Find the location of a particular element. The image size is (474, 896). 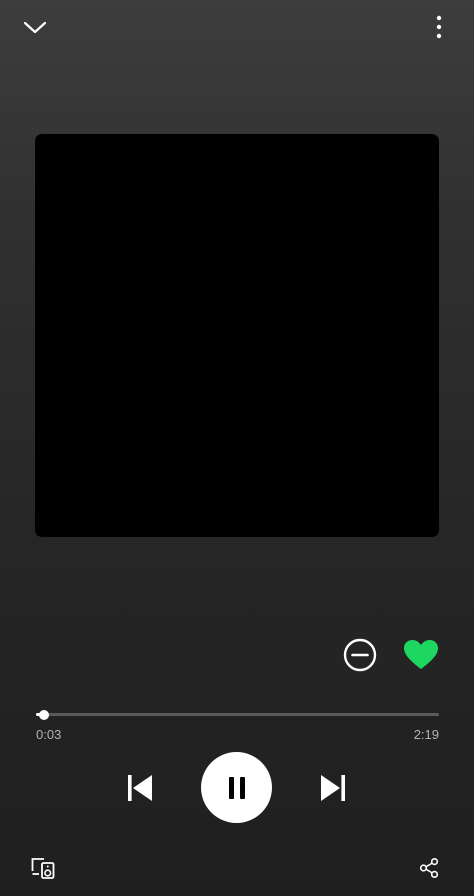

minus-circle-icon is located at coordinates (360, 655).